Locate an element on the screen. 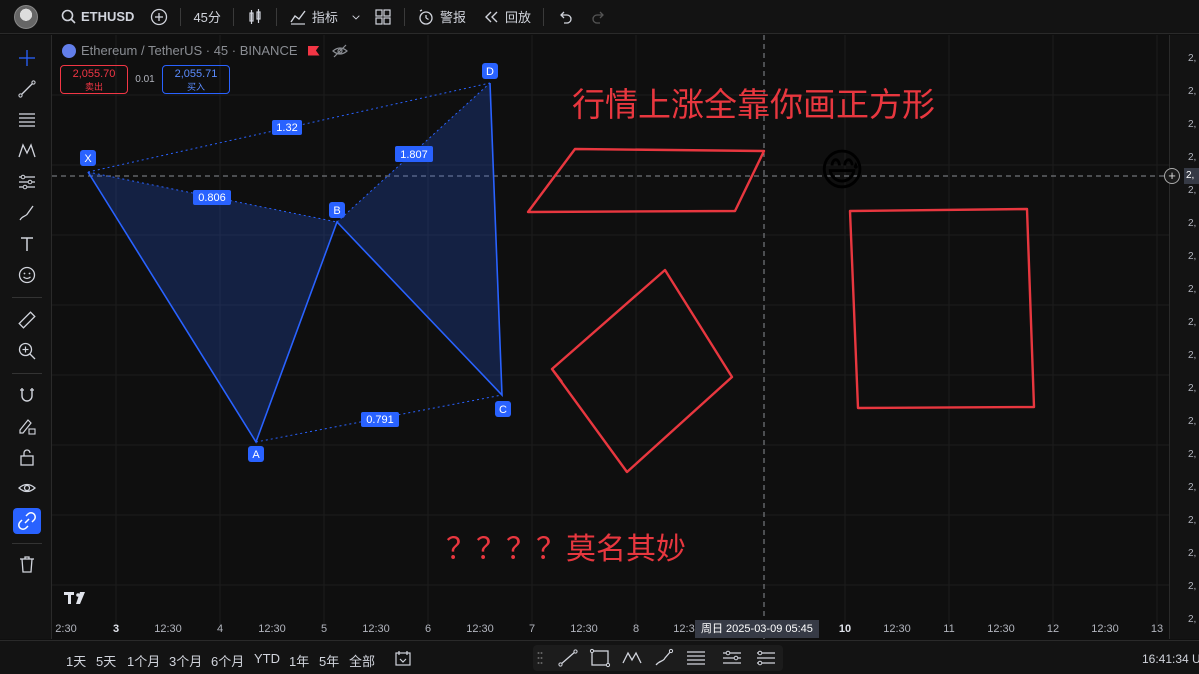 The width and height of the screenshot is (1199, 674). brush-tool is located at coordinates (27, 213).